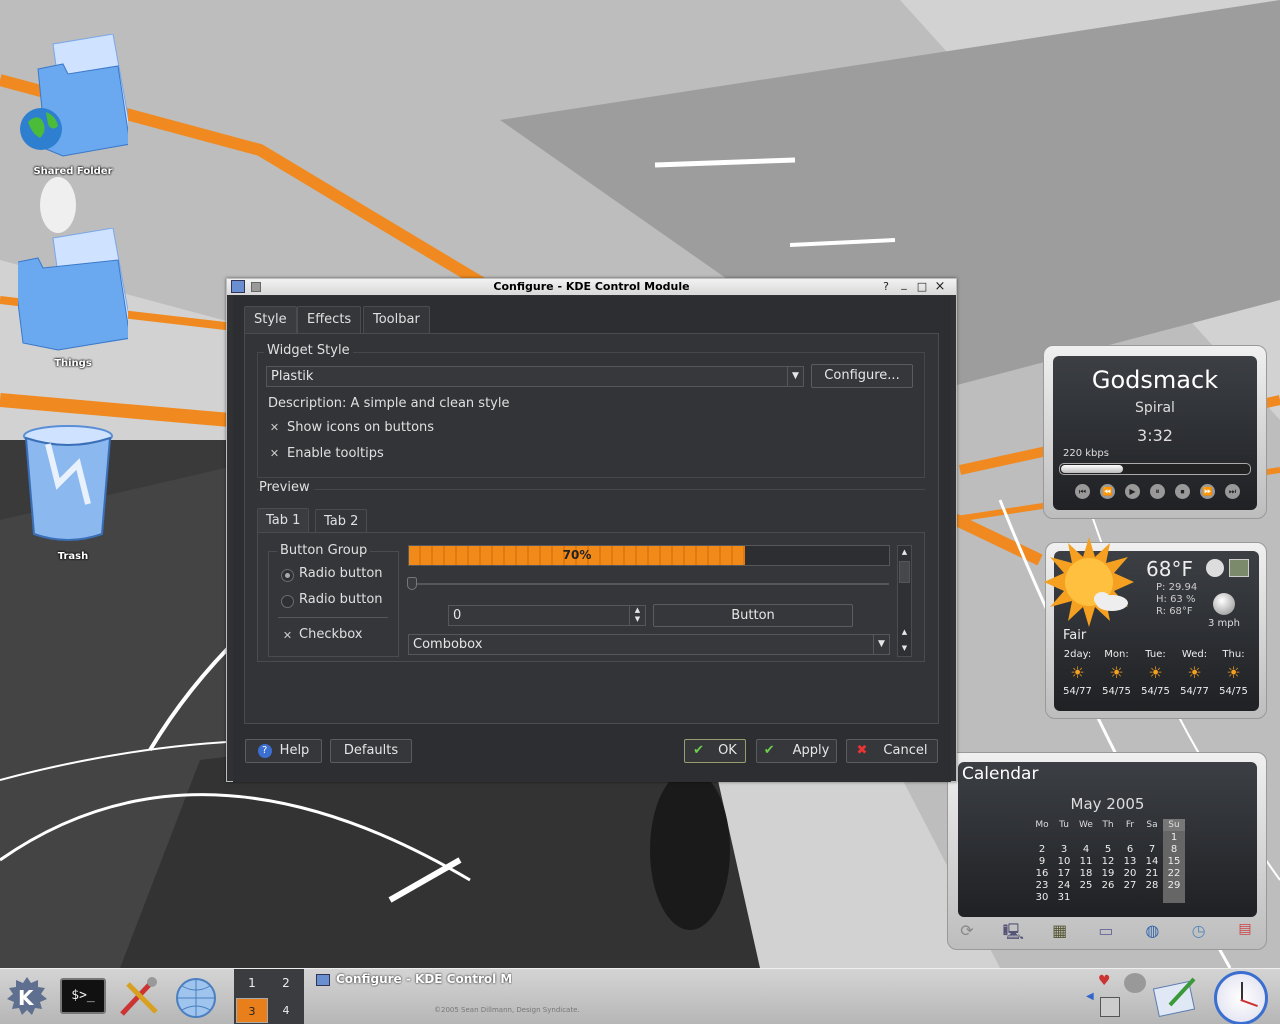 This screenshot has height=1024, width=1280. I want to click on desktop-icon-shared-folder: Shared Folder, so click(76, 105).